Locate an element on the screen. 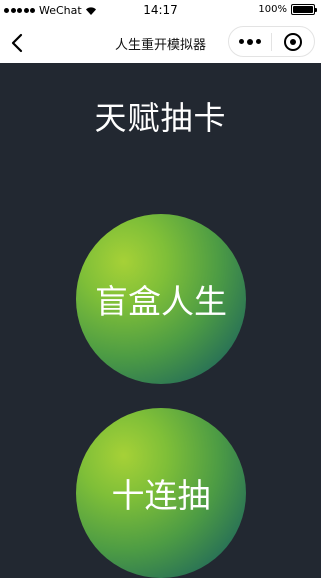 The height and width of the screenshot is (578, 321). mini-program-capsule is located at coordinates (271, 41).